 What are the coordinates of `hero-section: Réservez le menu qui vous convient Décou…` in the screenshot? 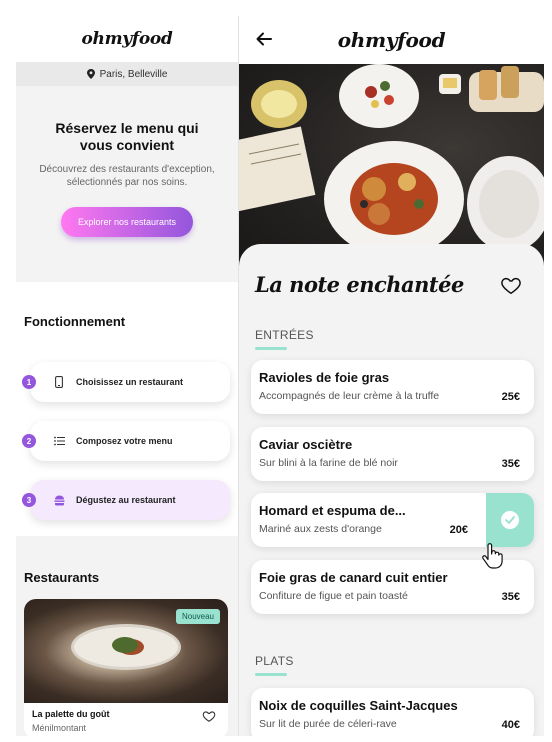 It's located at (127, 184).